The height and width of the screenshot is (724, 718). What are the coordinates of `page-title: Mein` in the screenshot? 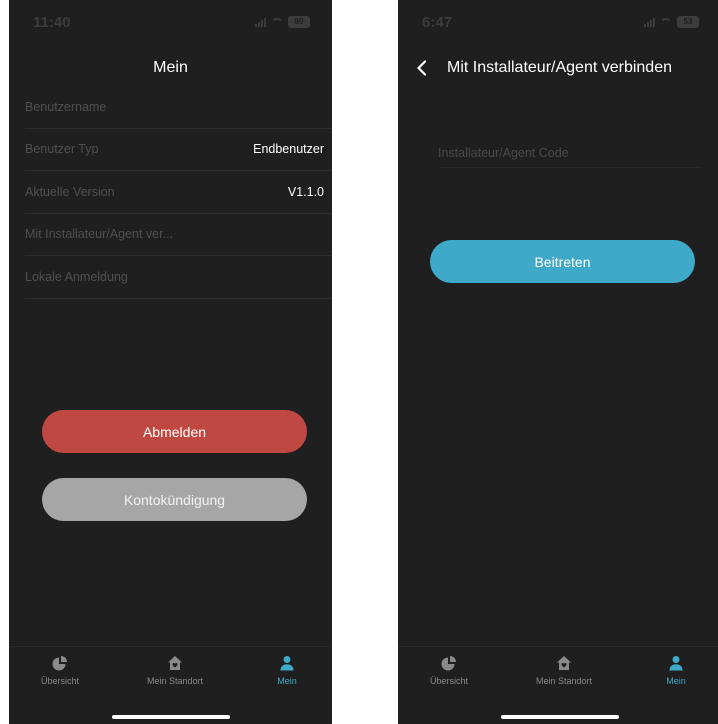 It's located at (170, 67).